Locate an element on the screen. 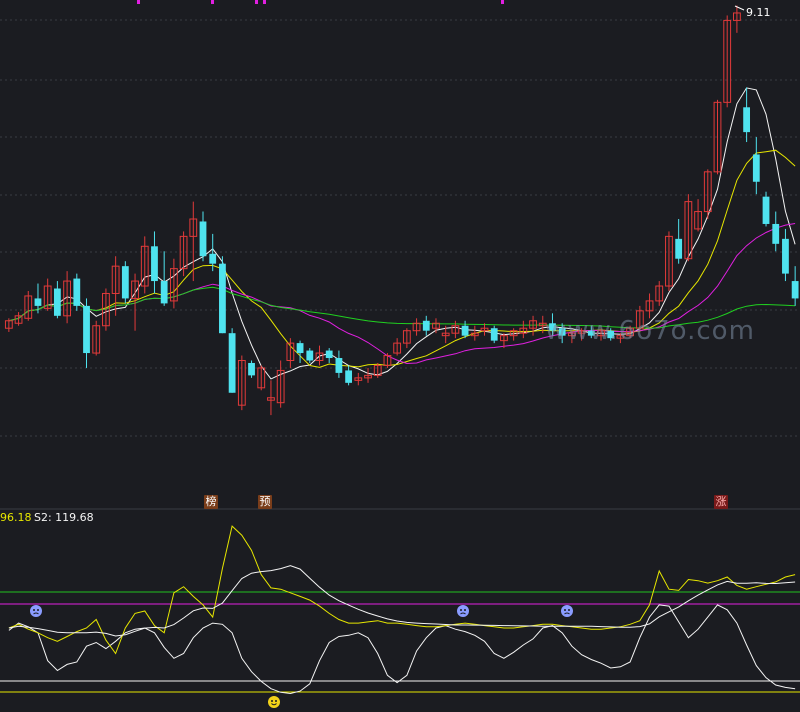 This screenshot has width=800, height=712. happy-face-icon is located at coordinates (274, 702).